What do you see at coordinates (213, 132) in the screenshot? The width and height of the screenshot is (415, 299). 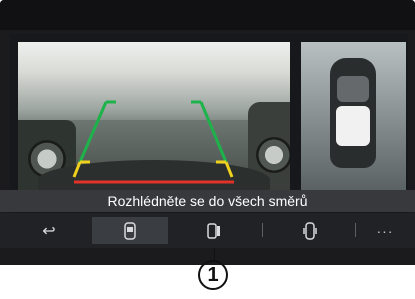 I see `guide-right-far` at bounding box center [213, 132].